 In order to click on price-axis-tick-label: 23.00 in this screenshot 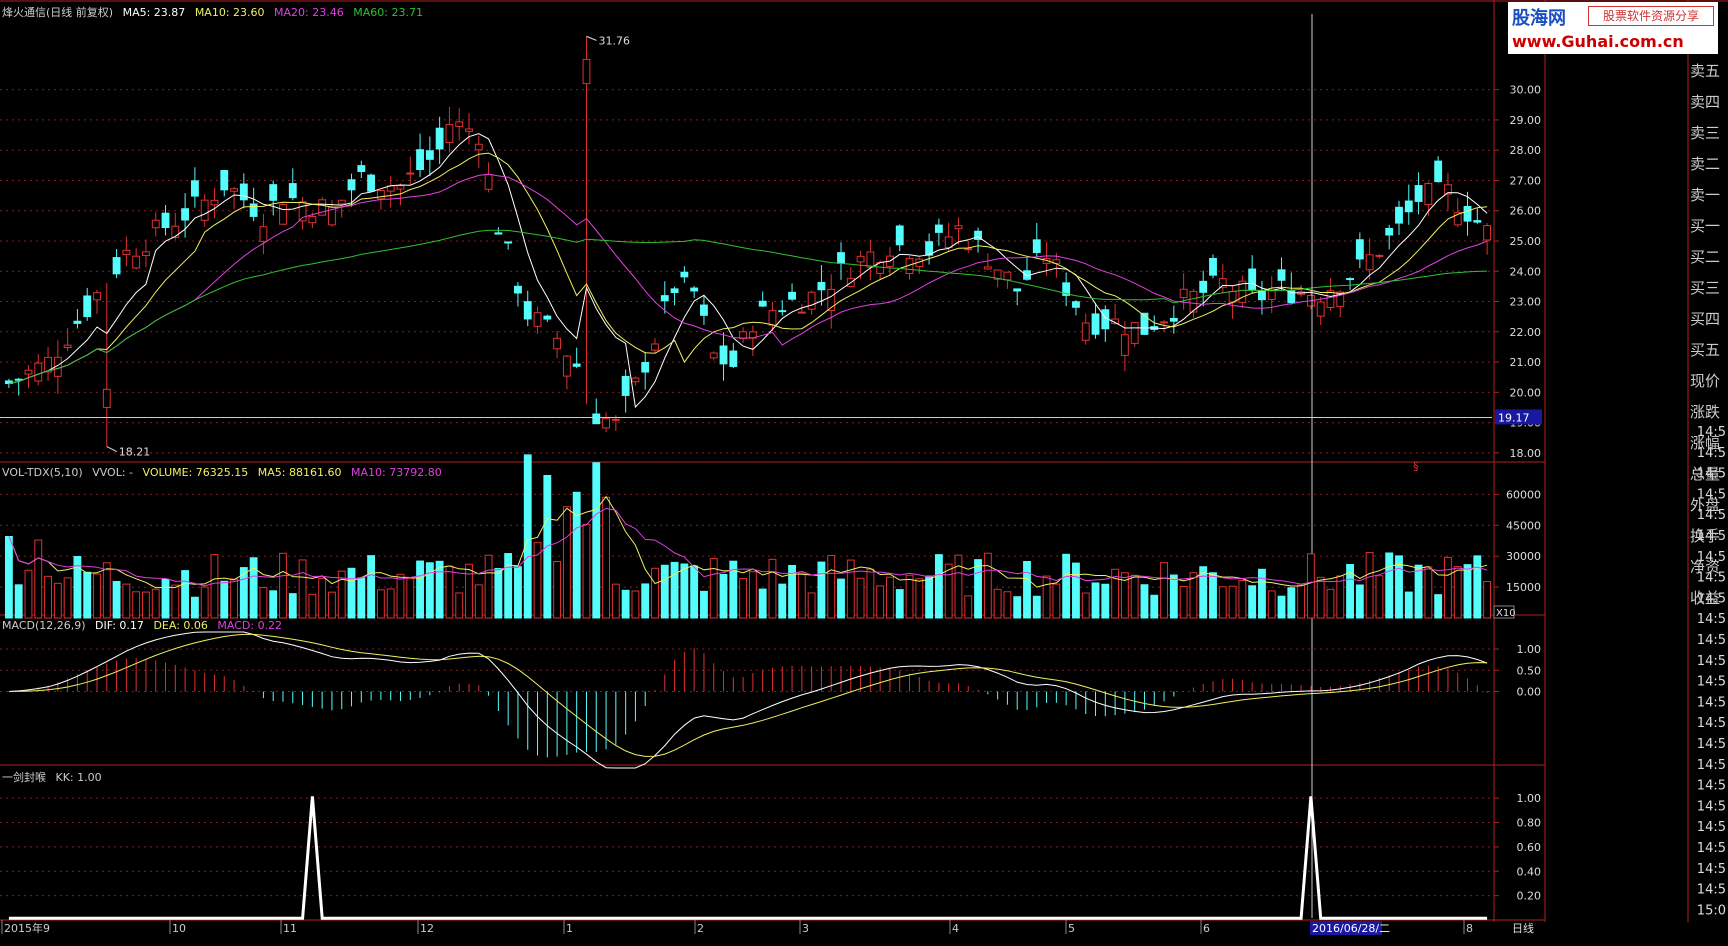, I will do `click(1526, 302)`.